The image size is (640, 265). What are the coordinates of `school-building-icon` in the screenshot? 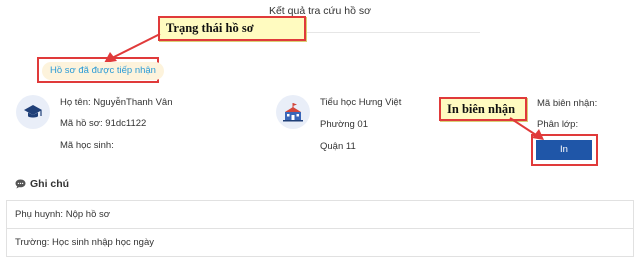 It's located at (293, 112).